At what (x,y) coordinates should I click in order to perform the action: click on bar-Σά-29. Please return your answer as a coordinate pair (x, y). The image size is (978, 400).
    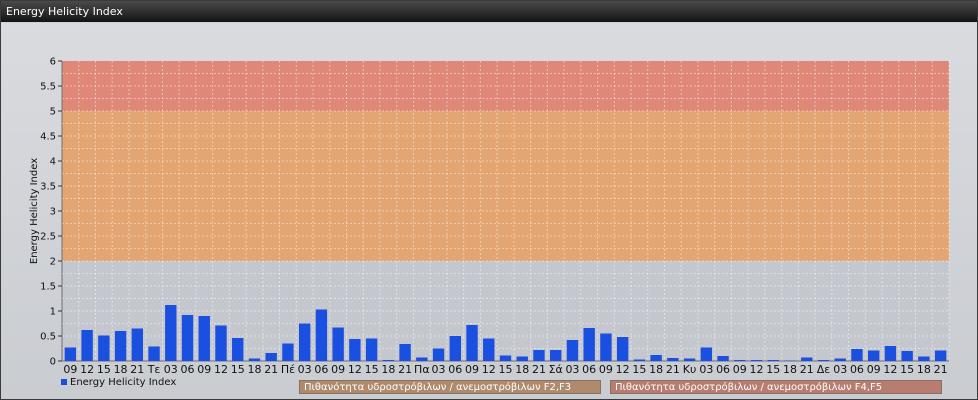
    Looking at the image, I should click on (556, 355).